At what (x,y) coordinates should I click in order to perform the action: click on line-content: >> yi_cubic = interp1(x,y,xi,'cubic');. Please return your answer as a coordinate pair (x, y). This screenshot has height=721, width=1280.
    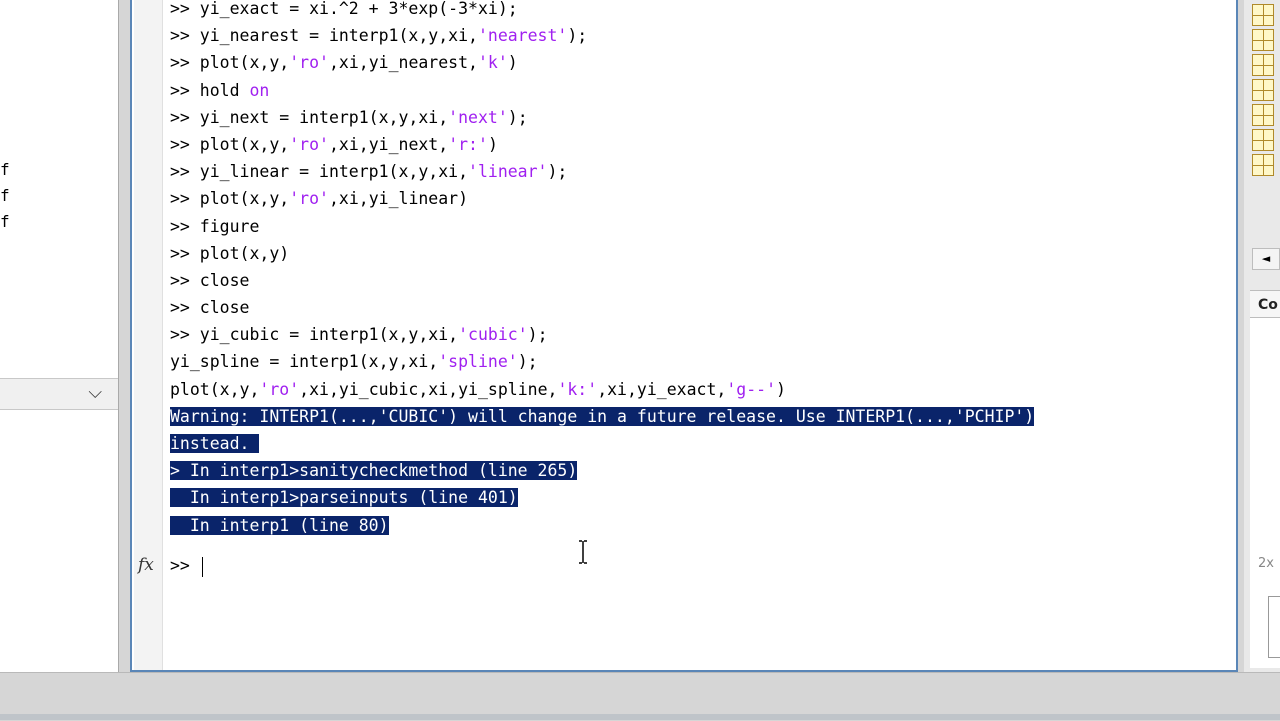
    Looking at the image, I should click on (359, 334).